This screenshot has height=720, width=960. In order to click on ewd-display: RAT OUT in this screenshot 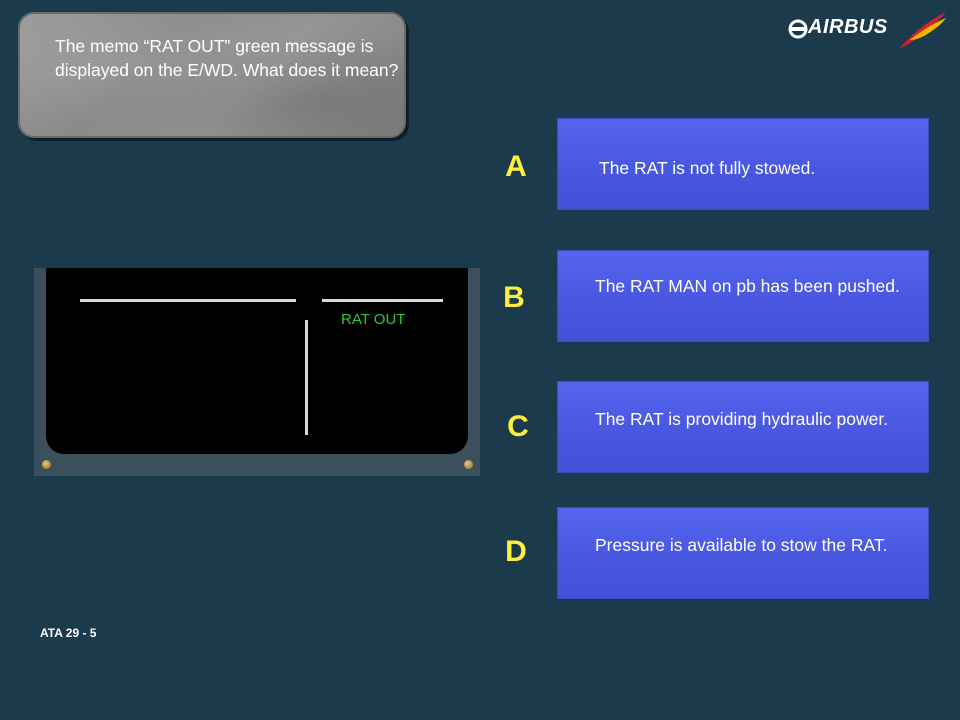, I will do `click(257, 372)`.